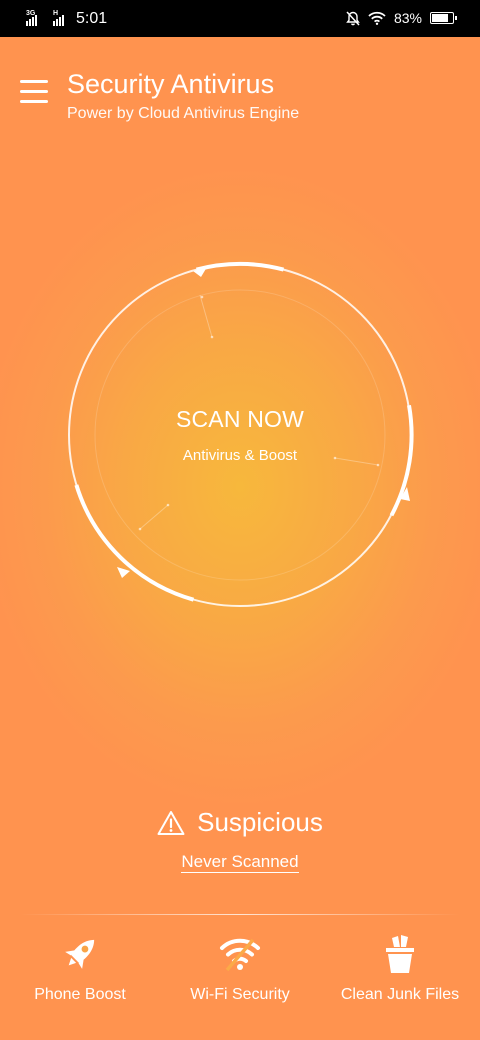 Image resolution: width=480 pixels, height=1040 pixels. What do you see at coordinates (80, 994) in the screenshot?
I see `nav-label-phone-boost: Phone Boost` at bounding box center [80, 994].